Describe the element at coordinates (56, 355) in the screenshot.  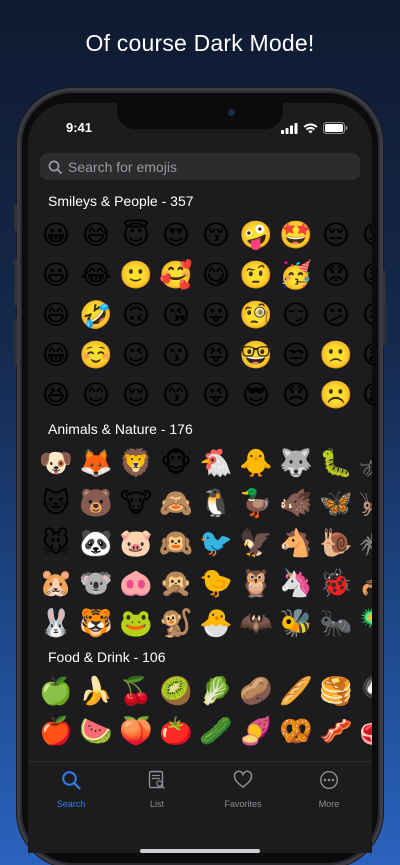
I see `emoji-cell: 😁` at that location.